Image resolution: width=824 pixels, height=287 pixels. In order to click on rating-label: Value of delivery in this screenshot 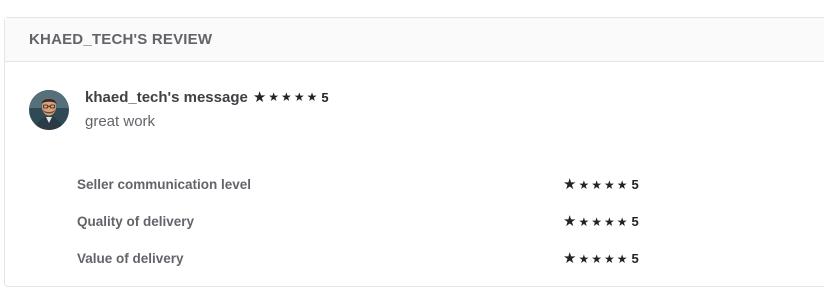, I will do `click(130, 258)`.